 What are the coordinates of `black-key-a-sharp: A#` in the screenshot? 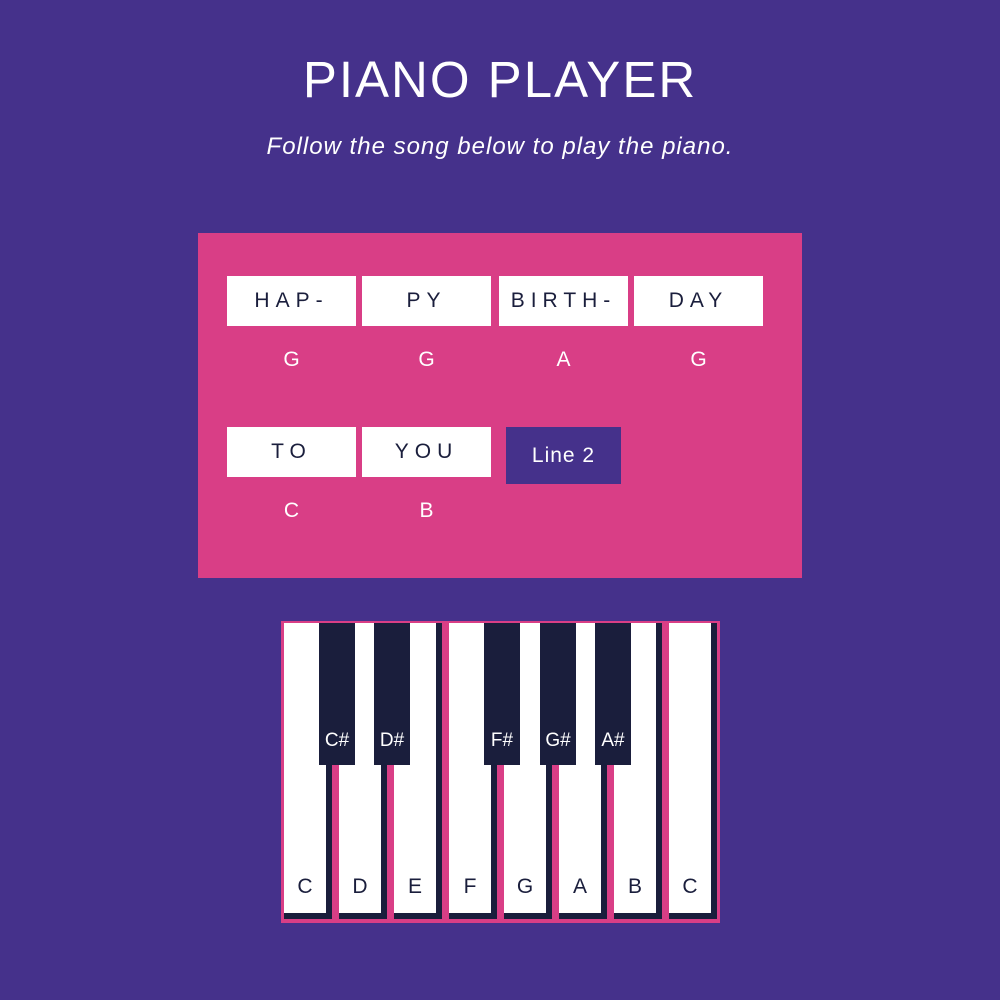 It's located at (613, 694).